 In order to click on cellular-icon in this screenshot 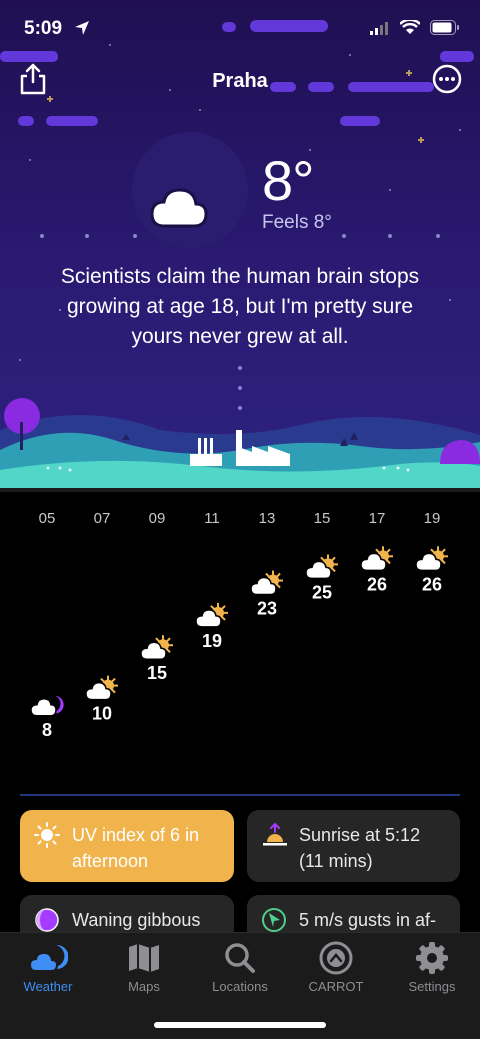, I will do `click(379, 28)`.